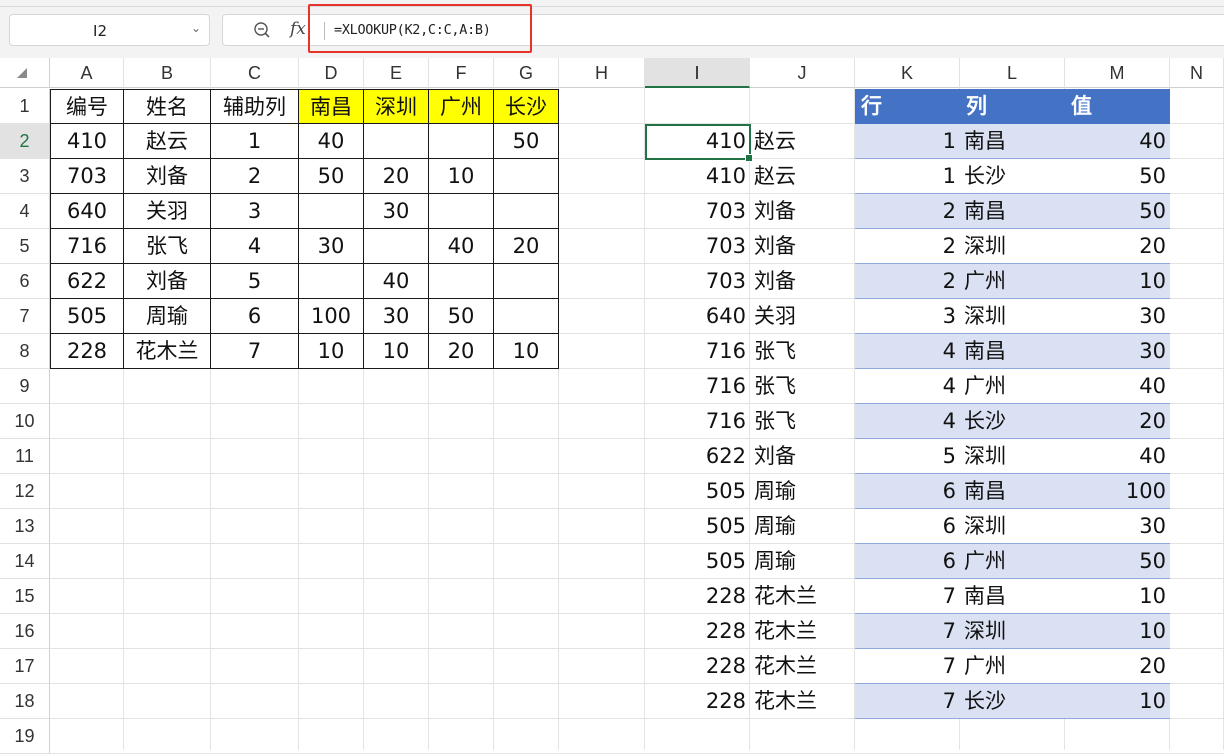 Image resolution: width=1224 pixels, height=754 pixels. What do you see at coordinates (25, 491) in the screenshot?
I see `row-header-12: 12` at bounding box center [25, 491].